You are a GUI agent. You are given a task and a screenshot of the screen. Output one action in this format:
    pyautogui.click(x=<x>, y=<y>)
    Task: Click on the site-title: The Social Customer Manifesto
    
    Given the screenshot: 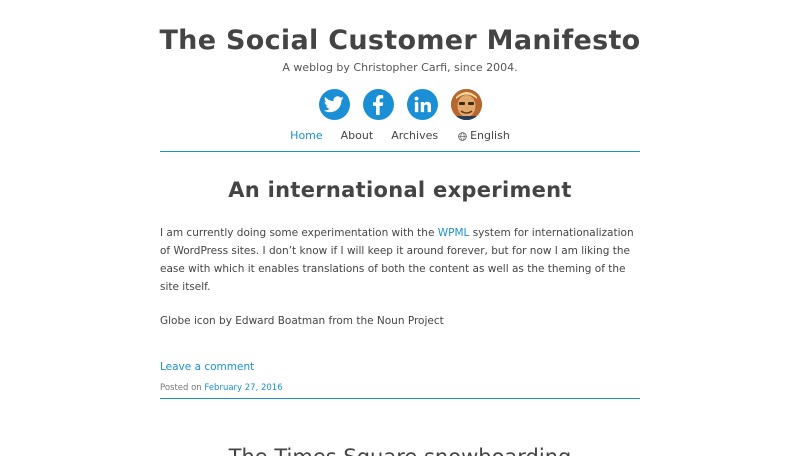 What is the action you would take?
    pyautogui.click(x=400, y=29)
    